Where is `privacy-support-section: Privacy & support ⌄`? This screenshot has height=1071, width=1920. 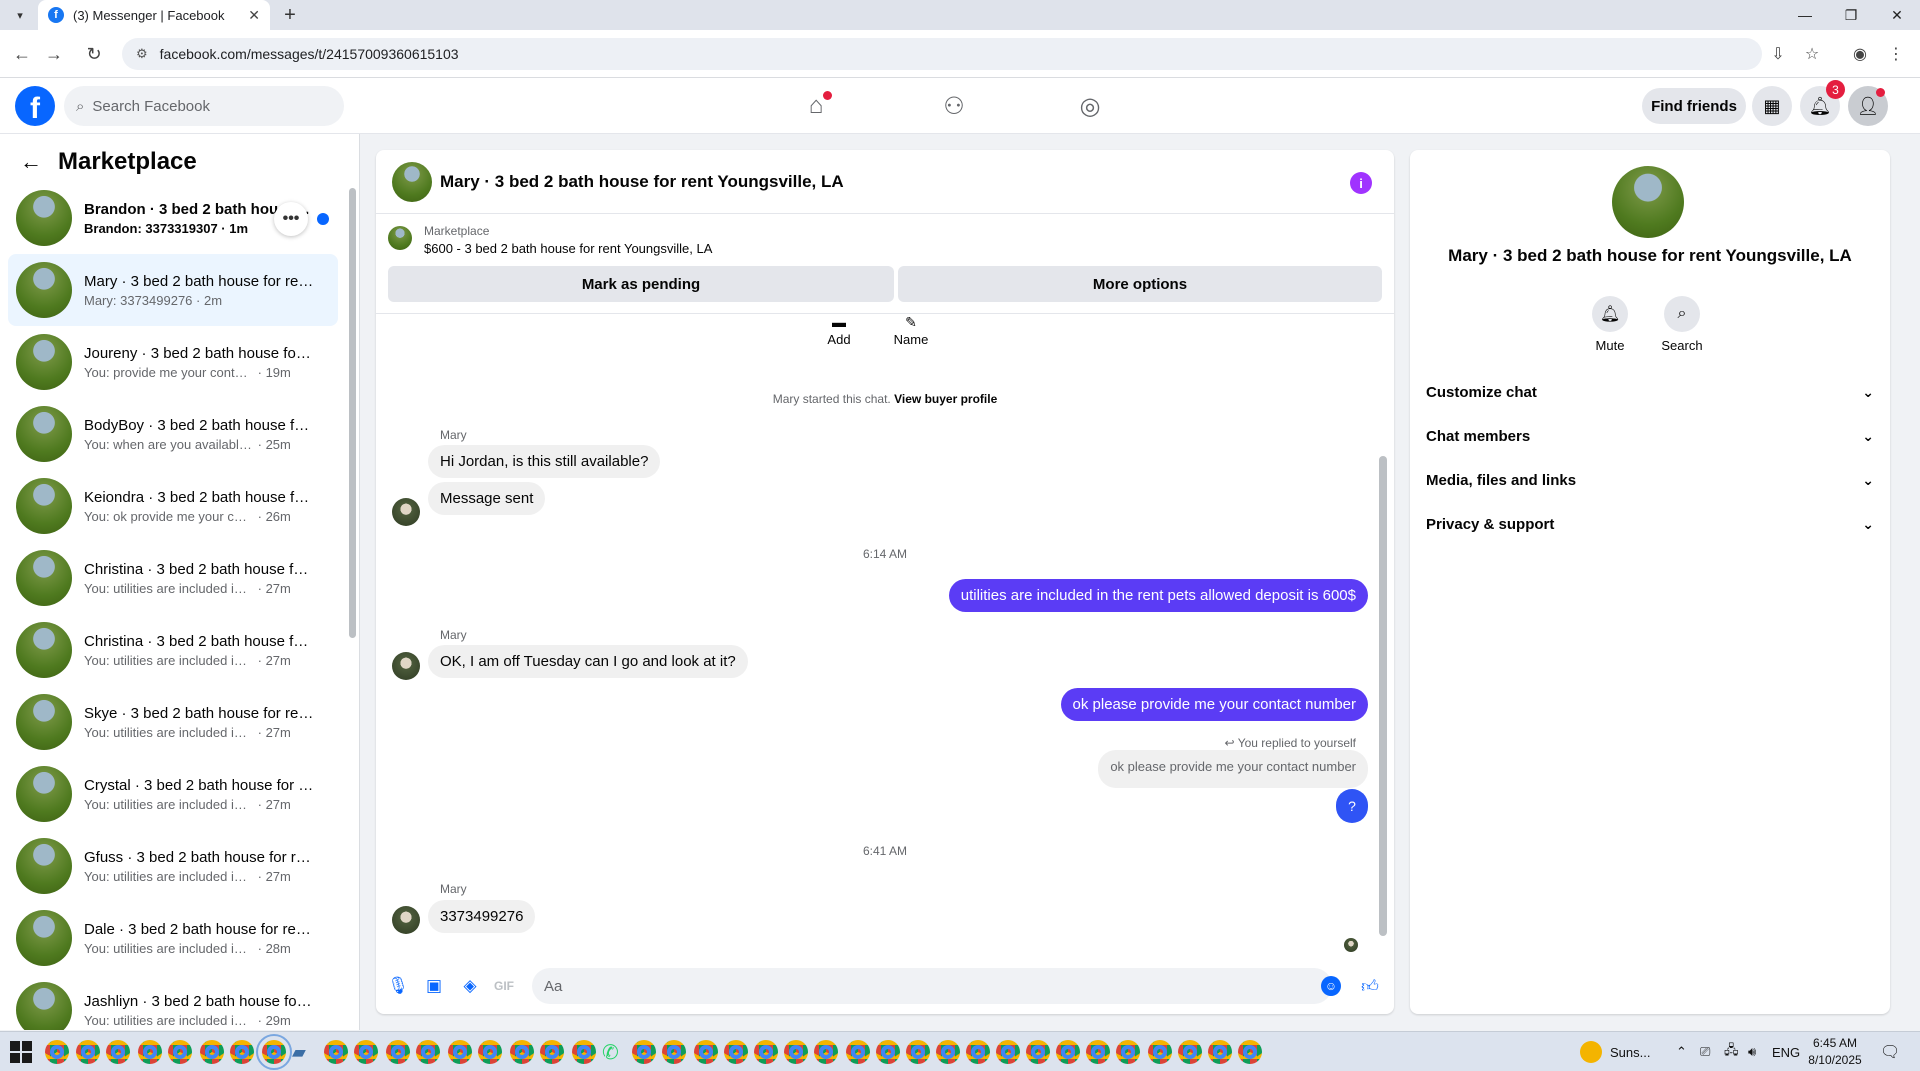 privacy-support-section: Privacy & support ⌄ is located at coordinates (1650, 524).